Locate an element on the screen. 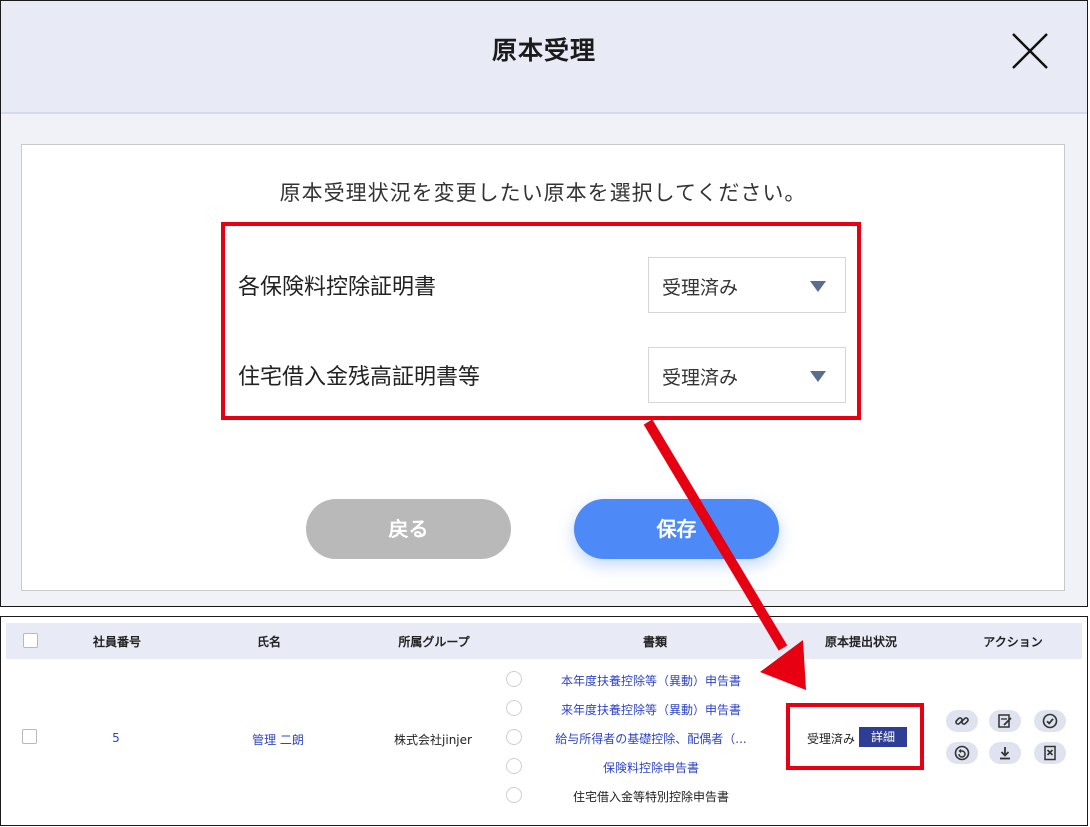  close-icon is located at coordinates (1030, 51).